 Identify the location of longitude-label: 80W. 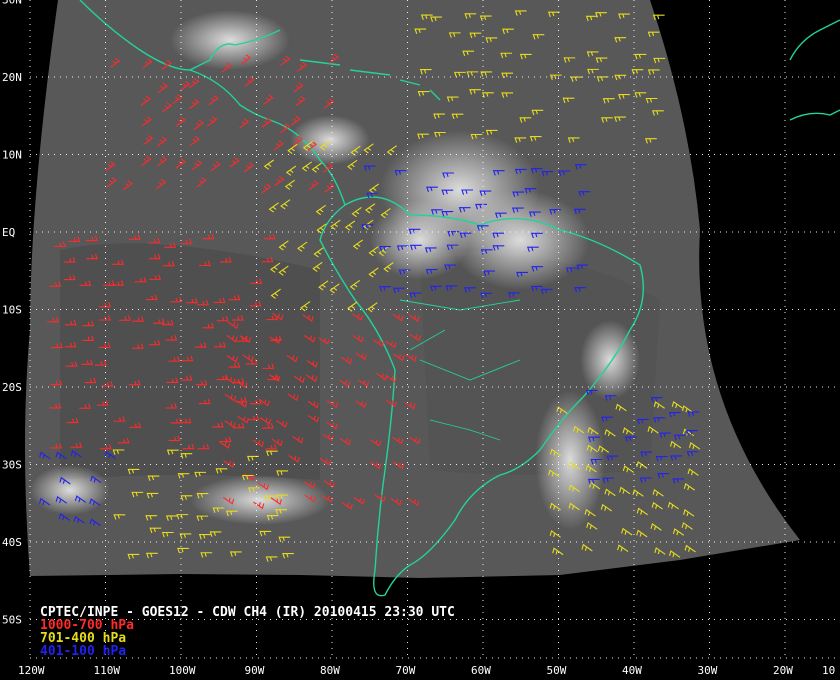
(330, 670).